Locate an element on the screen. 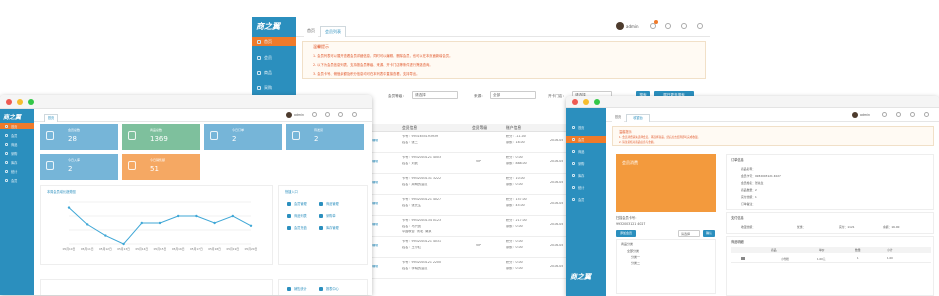 The image size is (939, 296). dash-nav-stock: 库存 is located at coordinates (8, 162).